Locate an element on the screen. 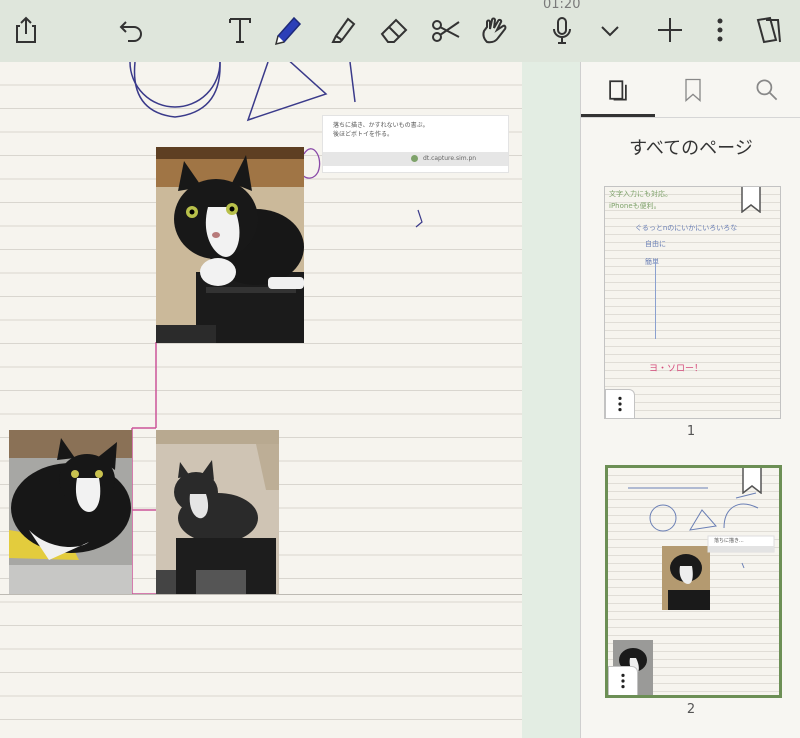 The height and width of the screenshot is (738, 800). bookmark-tab-icon is located at coordinates (693, 90).